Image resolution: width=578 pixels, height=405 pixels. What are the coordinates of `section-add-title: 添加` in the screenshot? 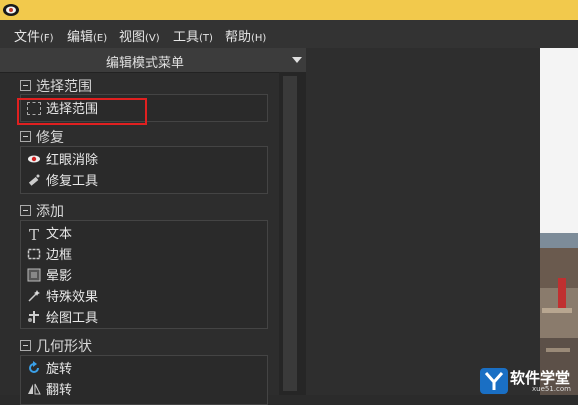 It's located at (42, 211).